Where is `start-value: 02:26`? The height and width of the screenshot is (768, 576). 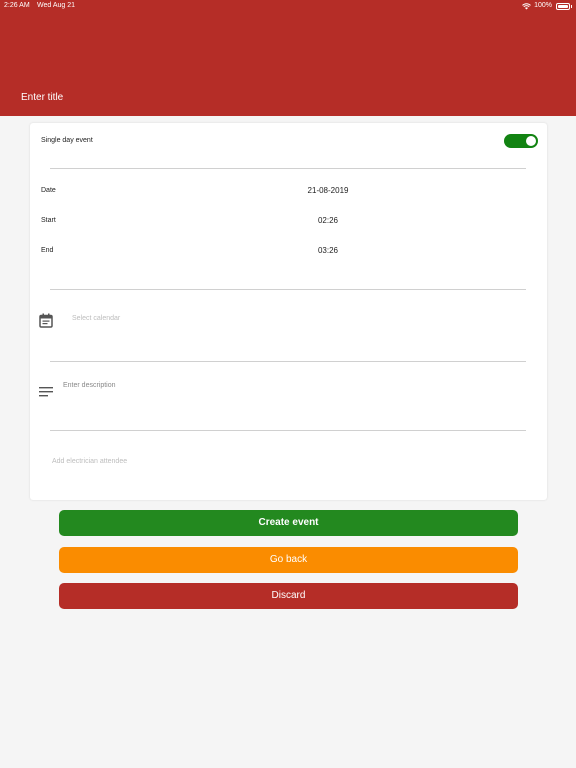
start-value: 02:26 is located at coordinates (328, 220).